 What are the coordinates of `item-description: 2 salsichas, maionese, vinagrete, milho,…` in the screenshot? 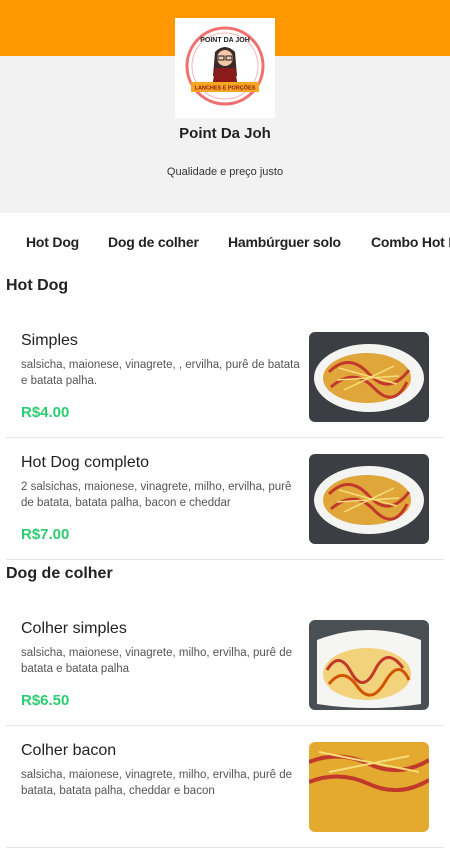 It's located at (156, 495).